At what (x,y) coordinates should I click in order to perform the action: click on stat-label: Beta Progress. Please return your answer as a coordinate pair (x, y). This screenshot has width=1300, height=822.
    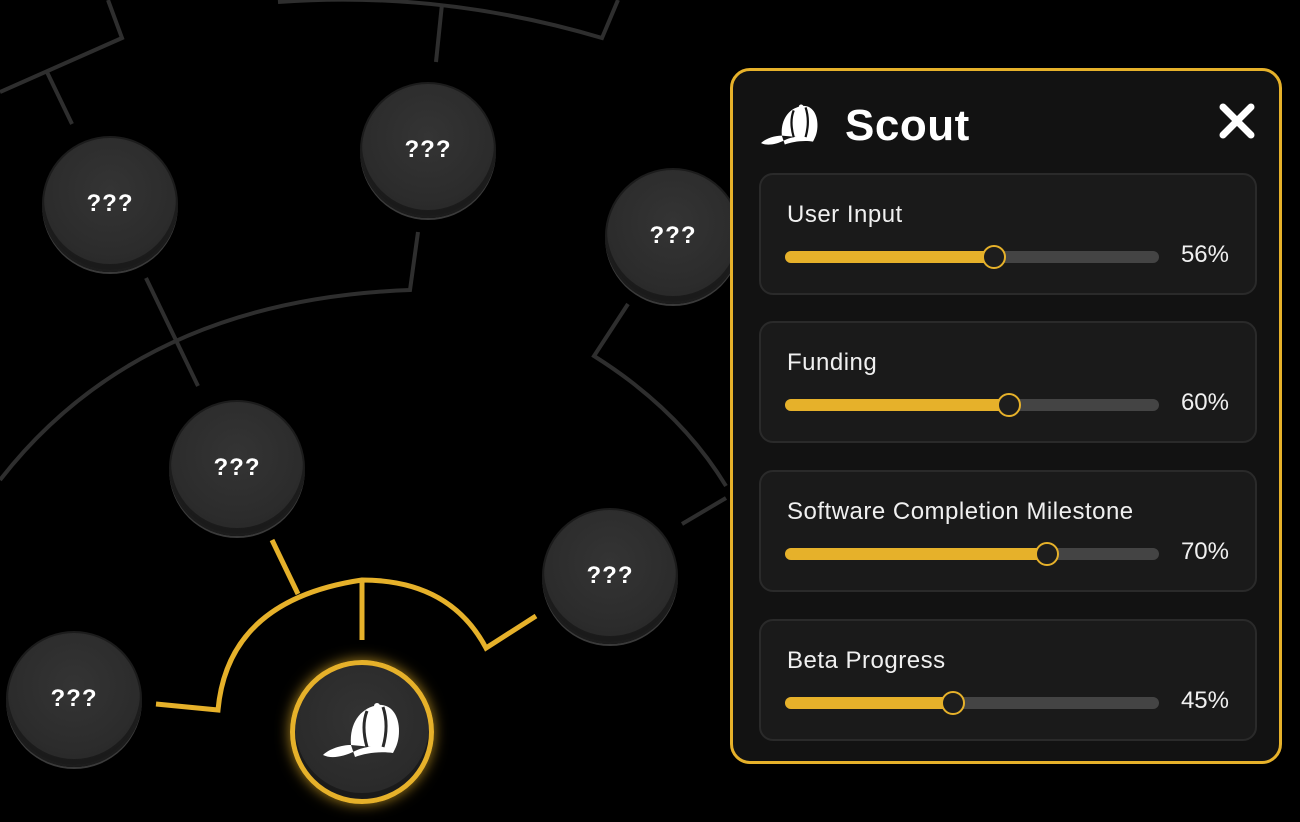
    Looking at the image, I should click on (866, 660).